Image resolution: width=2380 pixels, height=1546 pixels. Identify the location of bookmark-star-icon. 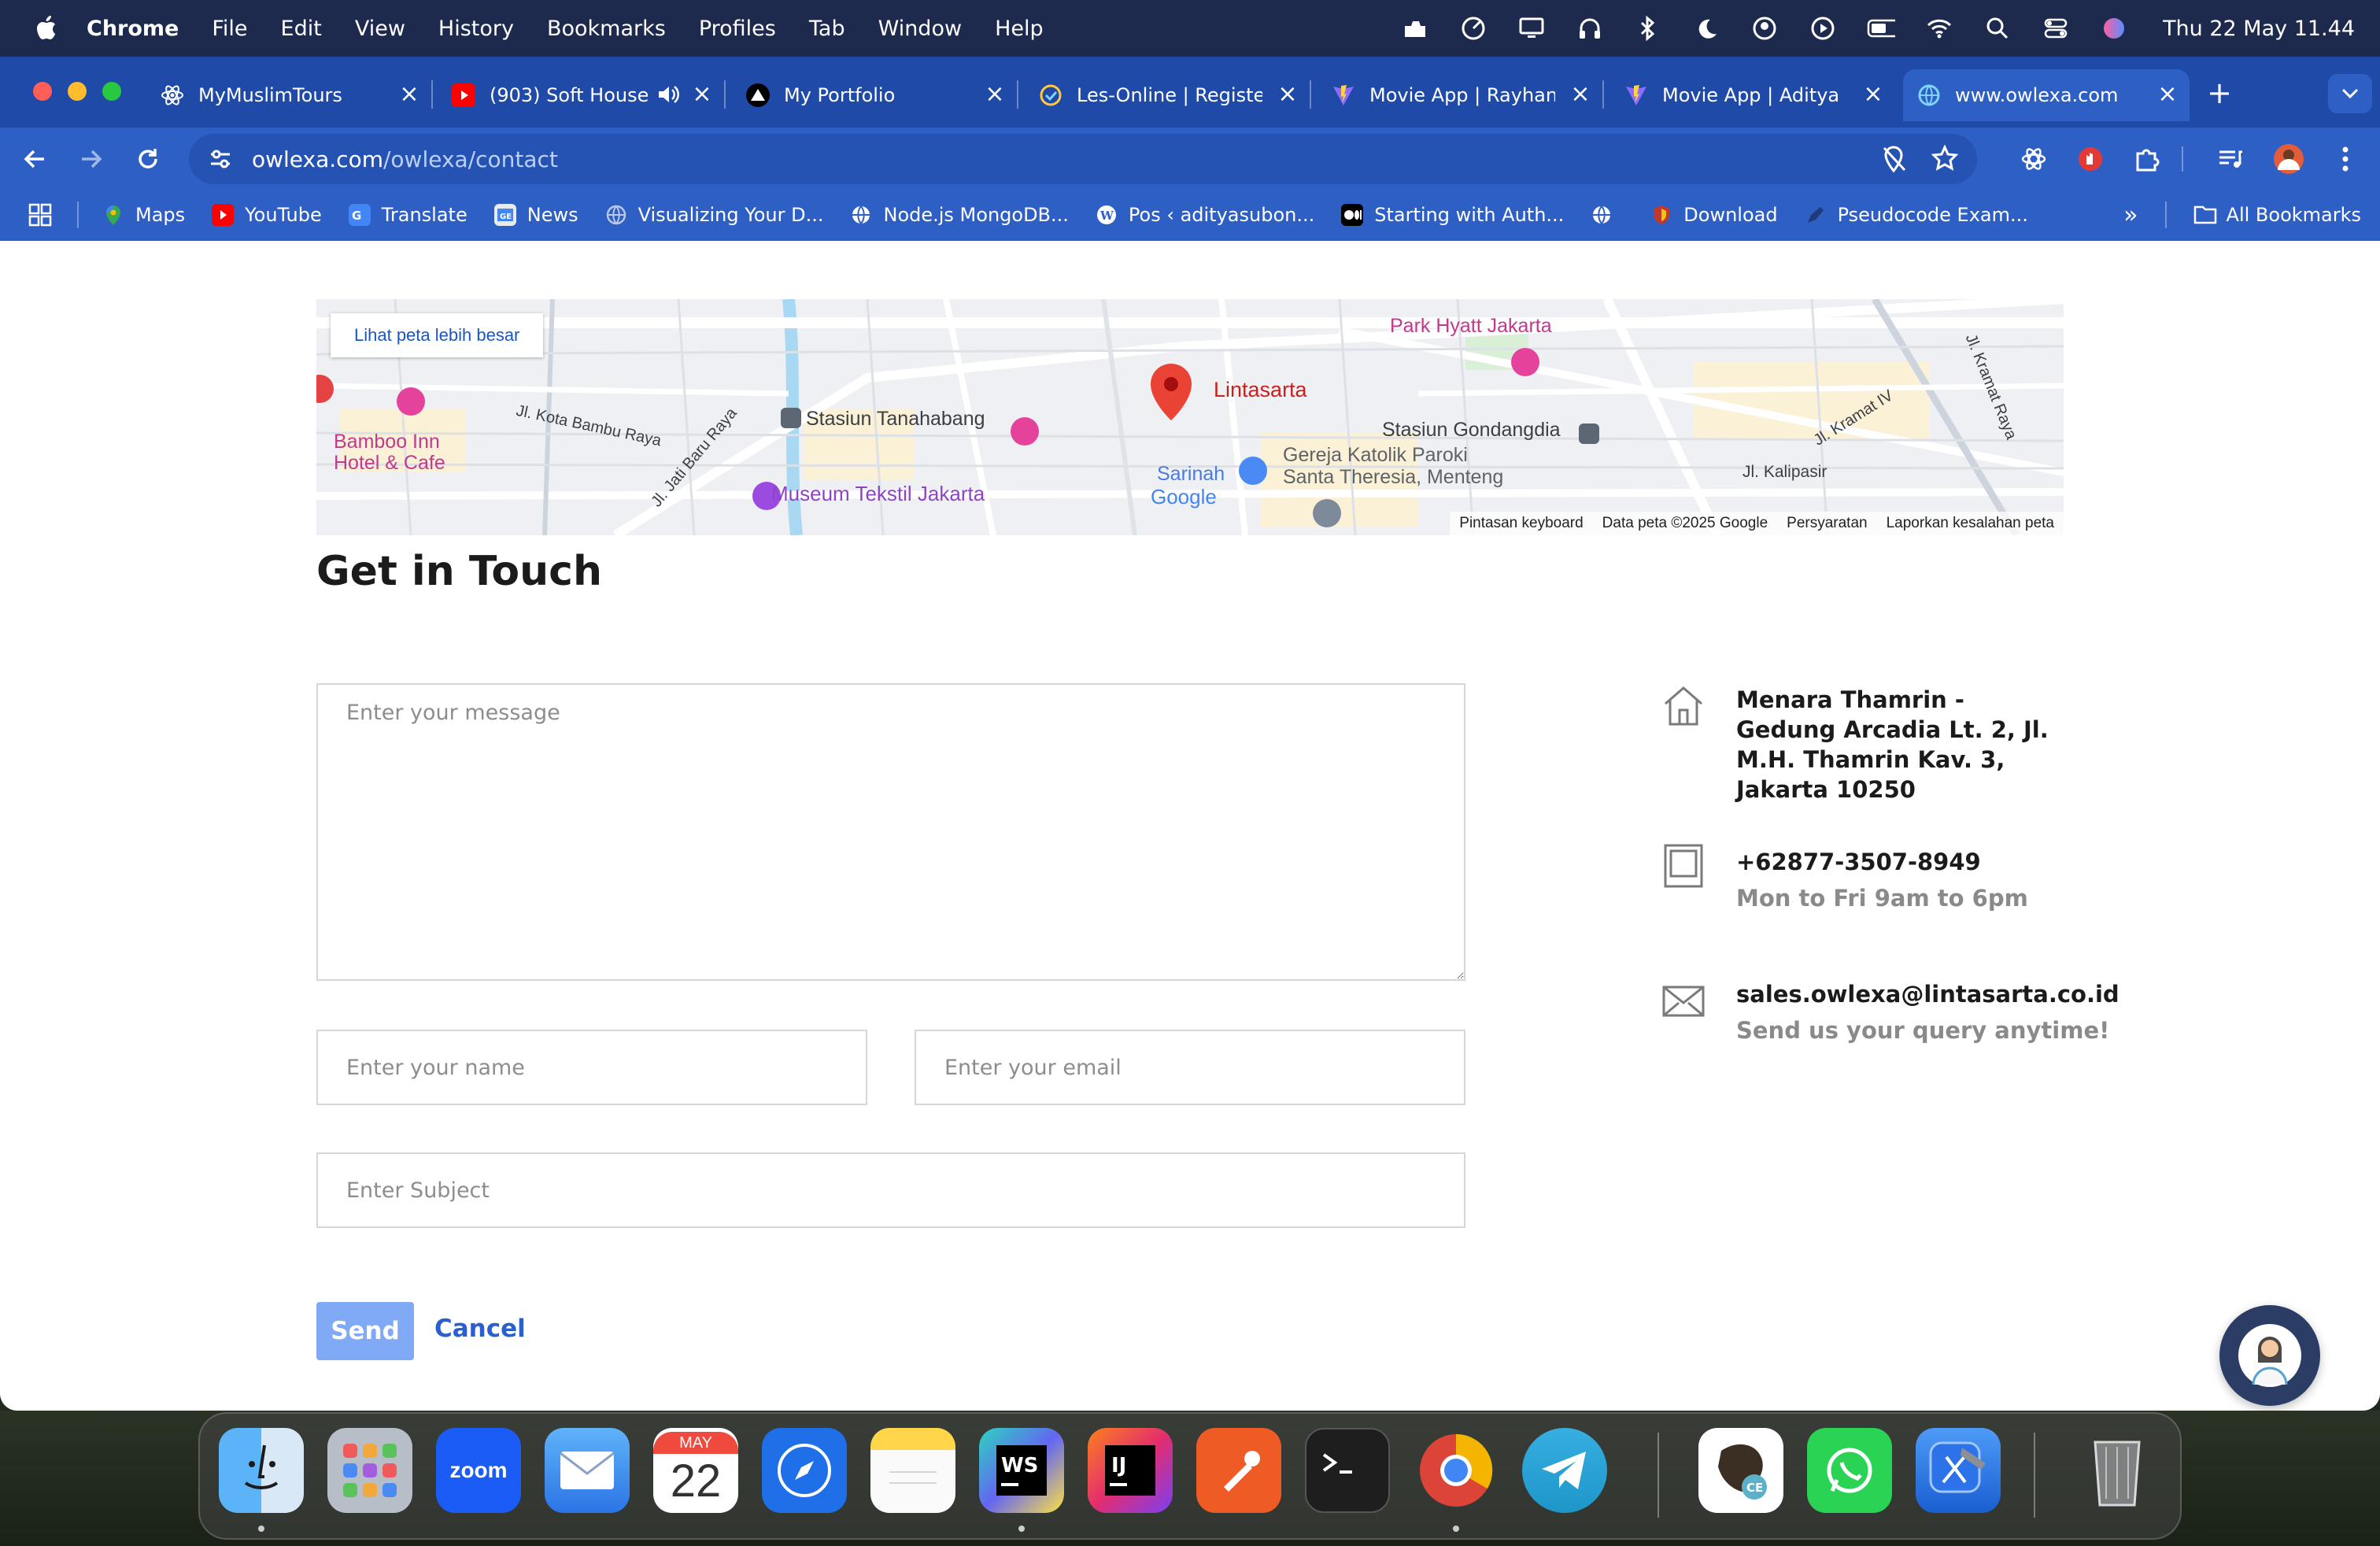
(1945, 159).